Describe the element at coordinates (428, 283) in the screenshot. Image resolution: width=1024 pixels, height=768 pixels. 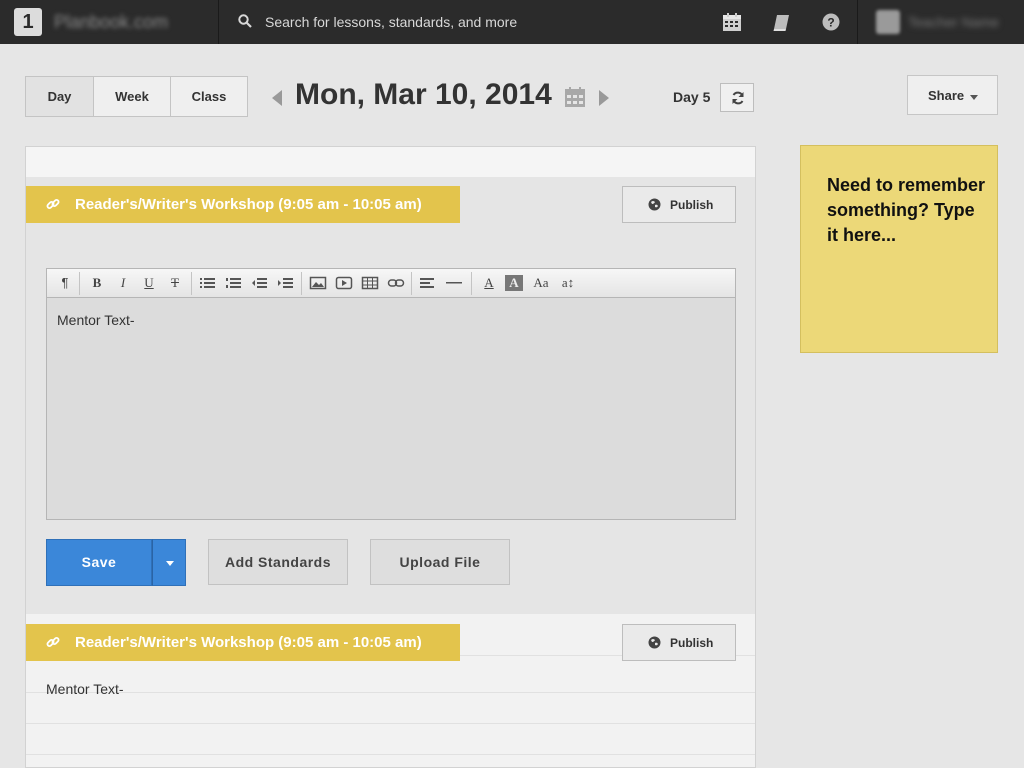
I see `align-left-icon` at that location.